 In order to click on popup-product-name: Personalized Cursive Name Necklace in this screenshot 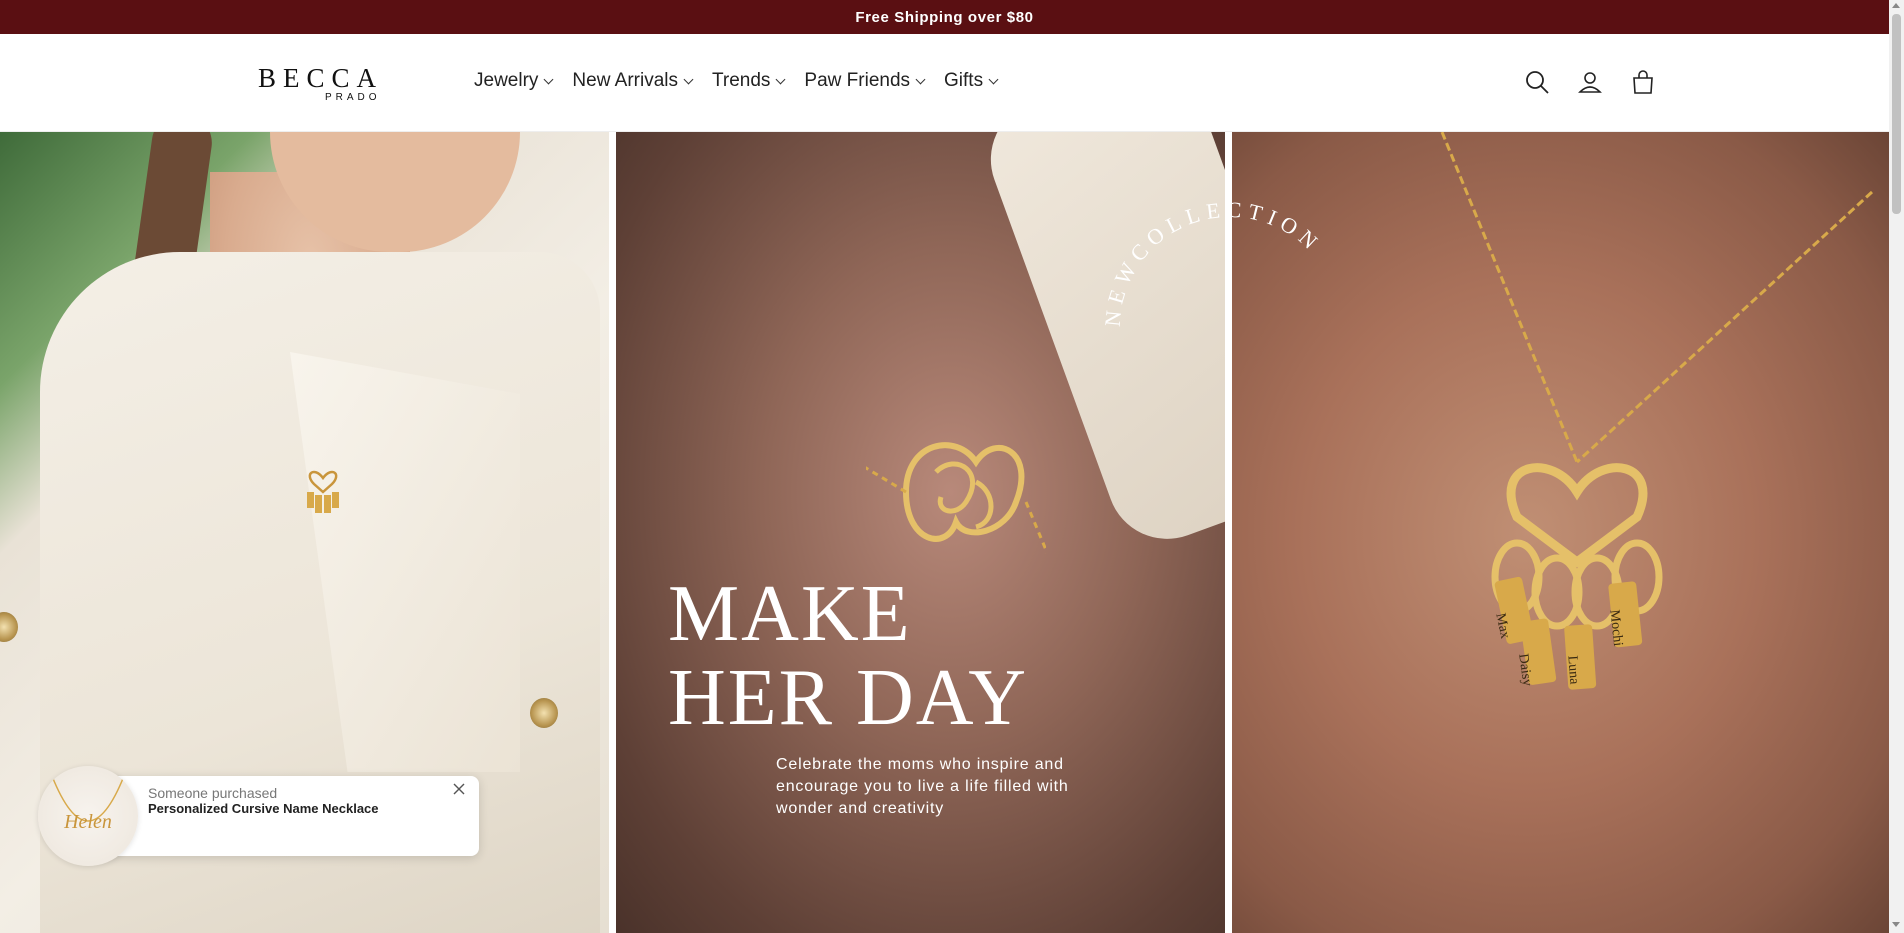, I will do `click(263, 808)`.